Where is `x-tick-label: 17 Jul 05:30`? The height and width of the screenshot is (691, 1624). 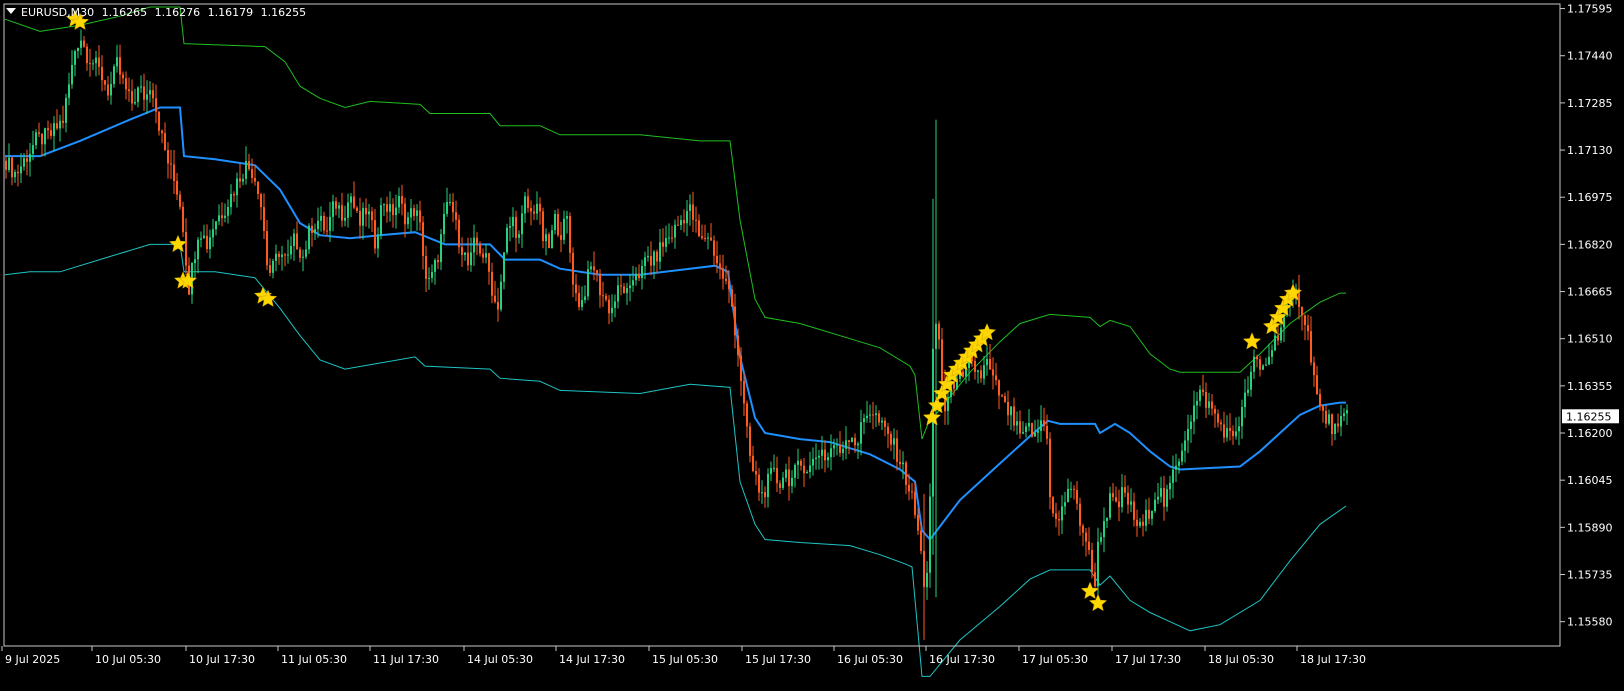
x-tick-label: 17 Jul 05:30 is located at coordinates (1055, 659).